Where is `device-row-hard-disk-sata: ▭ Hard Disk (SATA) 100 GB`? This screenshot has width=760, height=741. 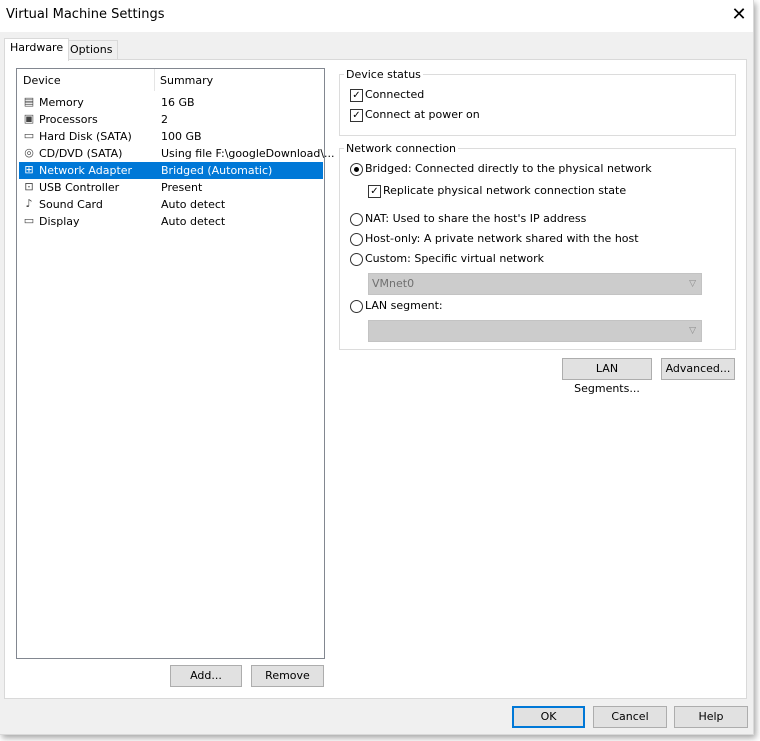
device-row-hard-disk-sata: ▭ Hard Disk (SATA) 100 GB is located at coordinates (171, 136).